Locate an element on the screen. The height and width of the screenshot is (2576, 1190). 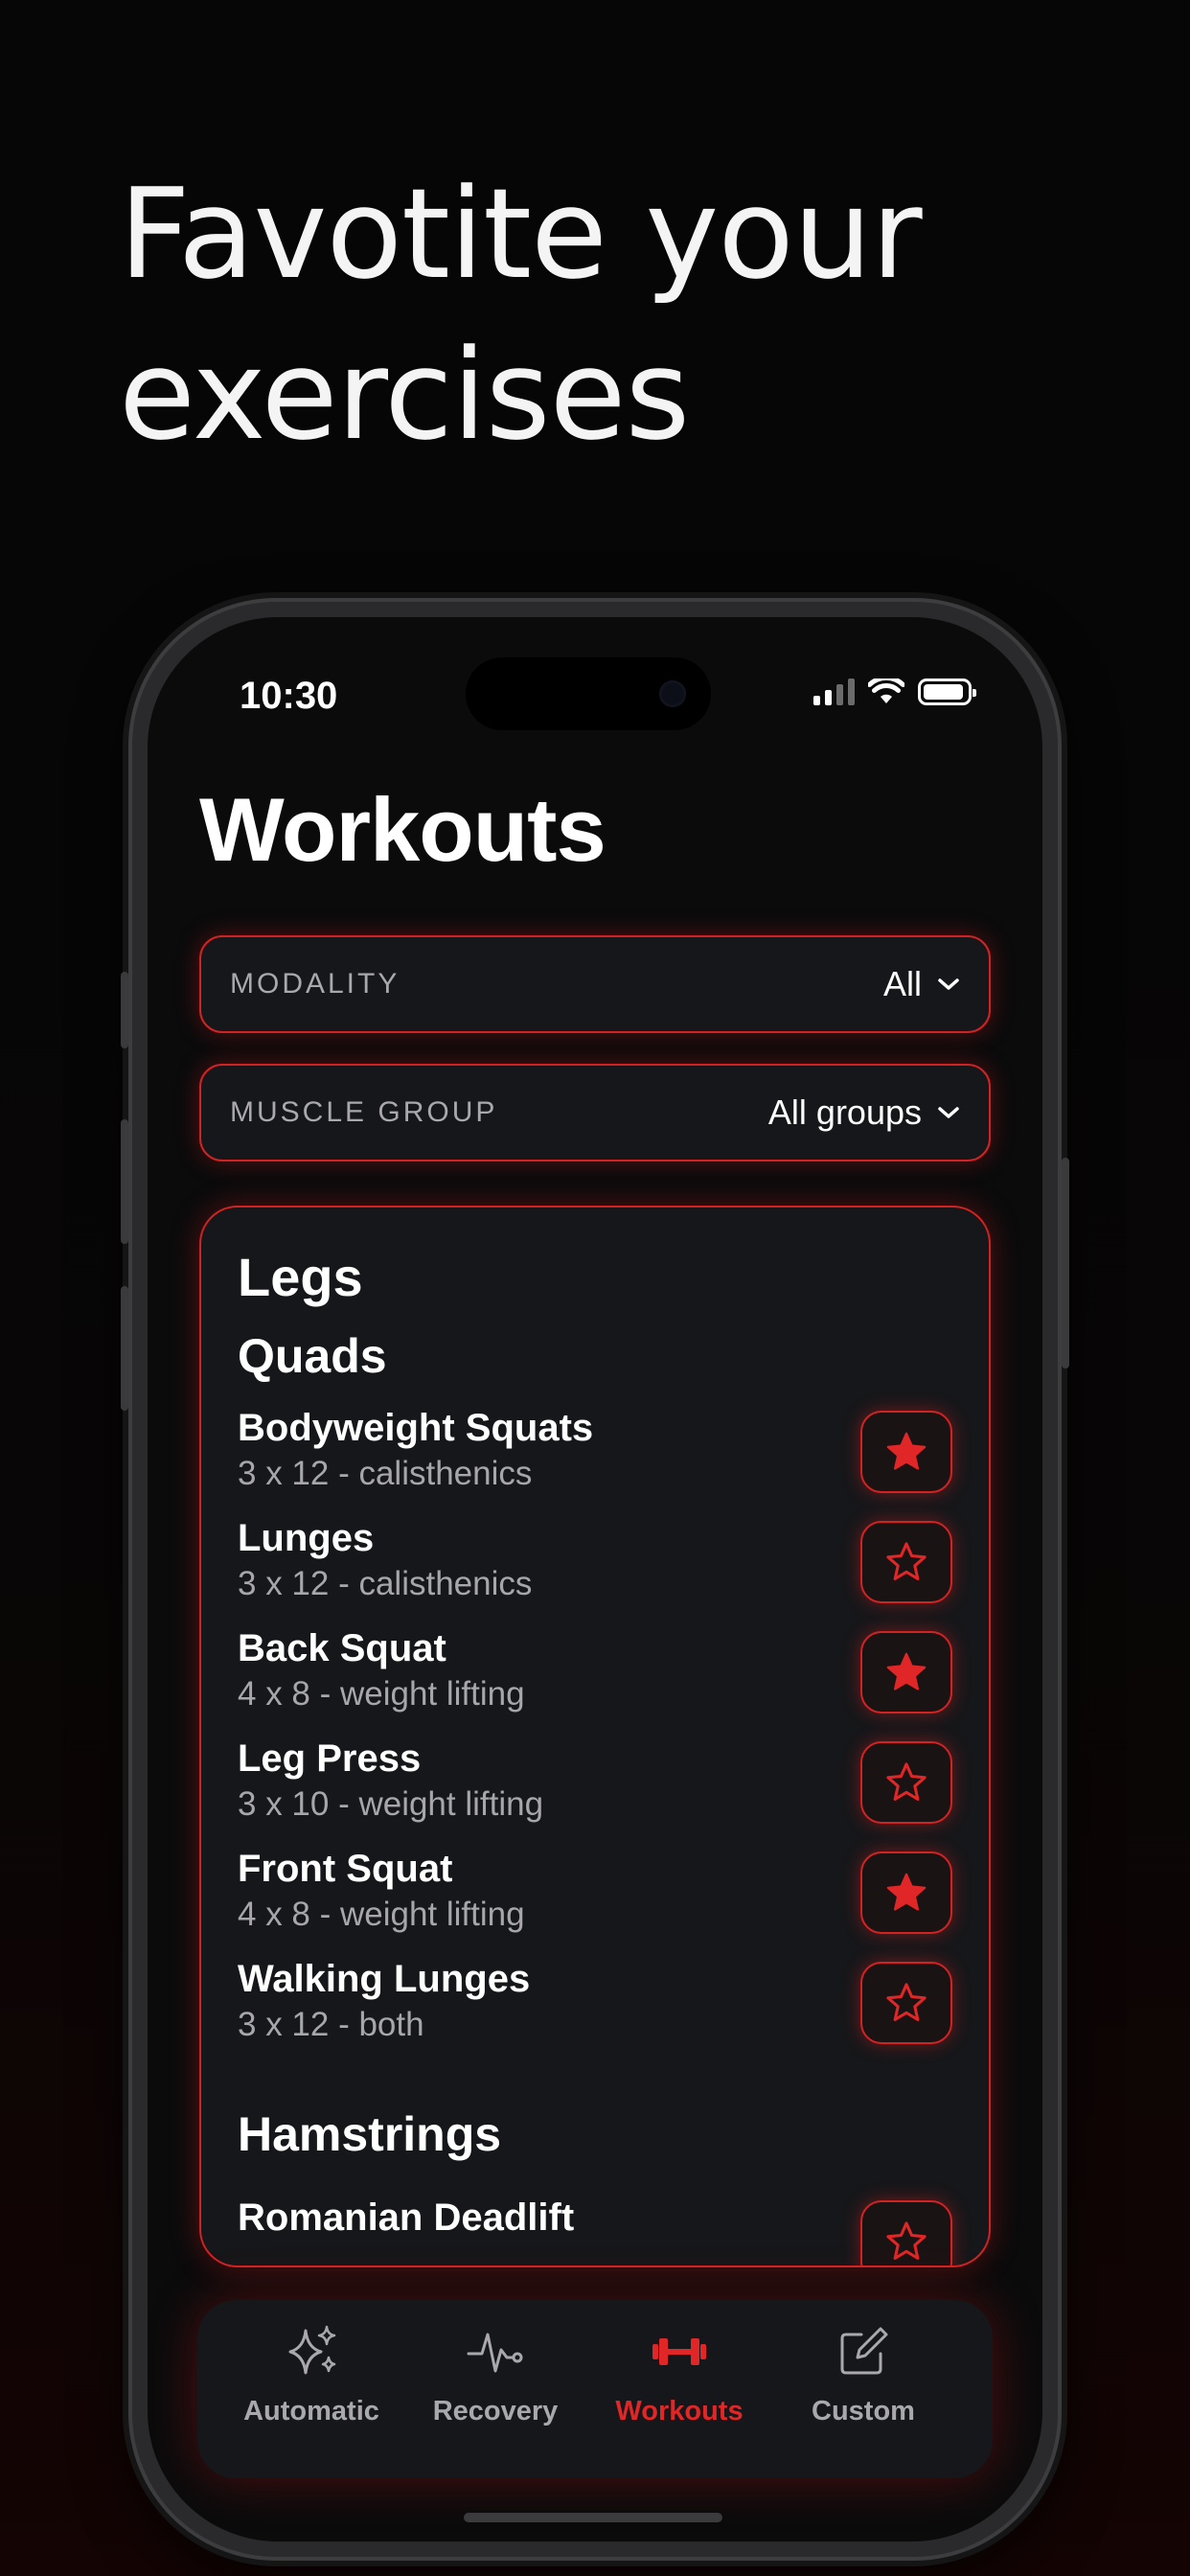
tab-label: Recovery is located at coordinates (496, 2411).